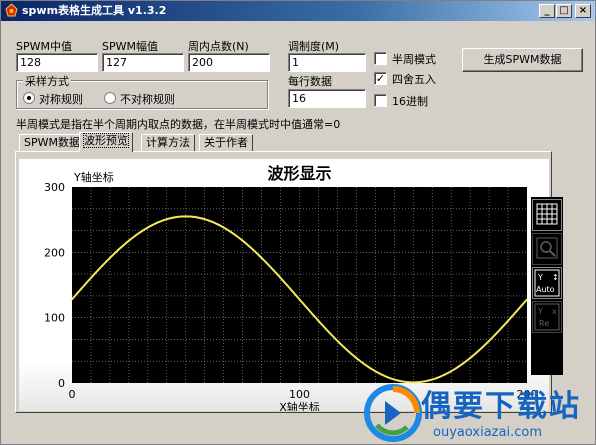  I want to click on points-label: 周内点数(N), so click(218, 46).